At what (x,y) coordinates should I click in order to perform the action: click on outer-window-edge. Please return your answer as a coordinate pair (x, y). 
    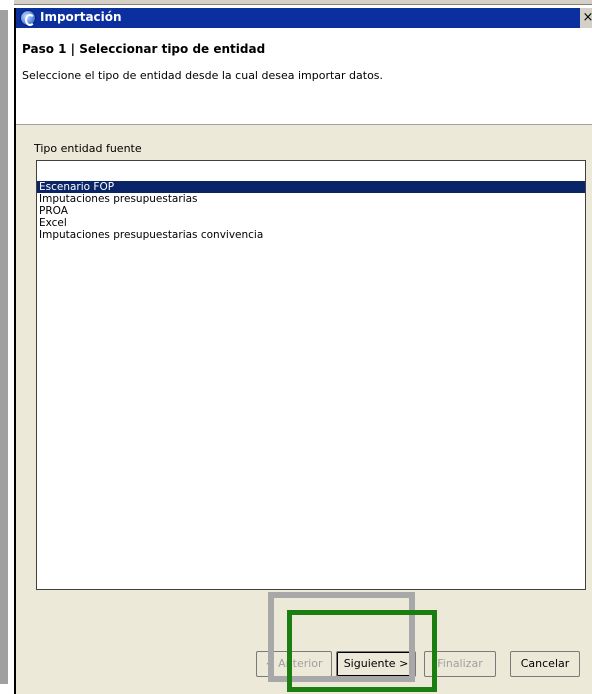
    Looking at the image, I should click on (296, 2).